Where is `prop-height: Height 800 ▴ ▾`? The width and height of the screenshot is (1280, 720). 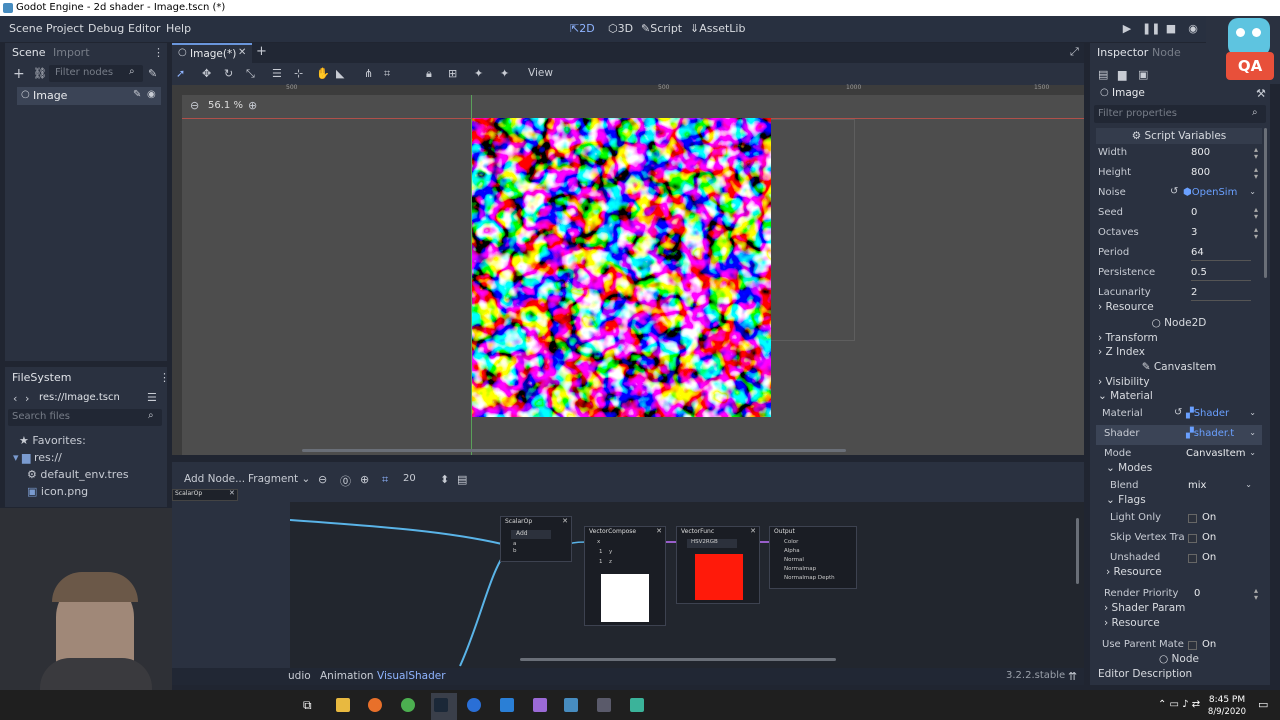
prop-height: Height 800 ▴ ▾ is located at coordinates (1179, 174).